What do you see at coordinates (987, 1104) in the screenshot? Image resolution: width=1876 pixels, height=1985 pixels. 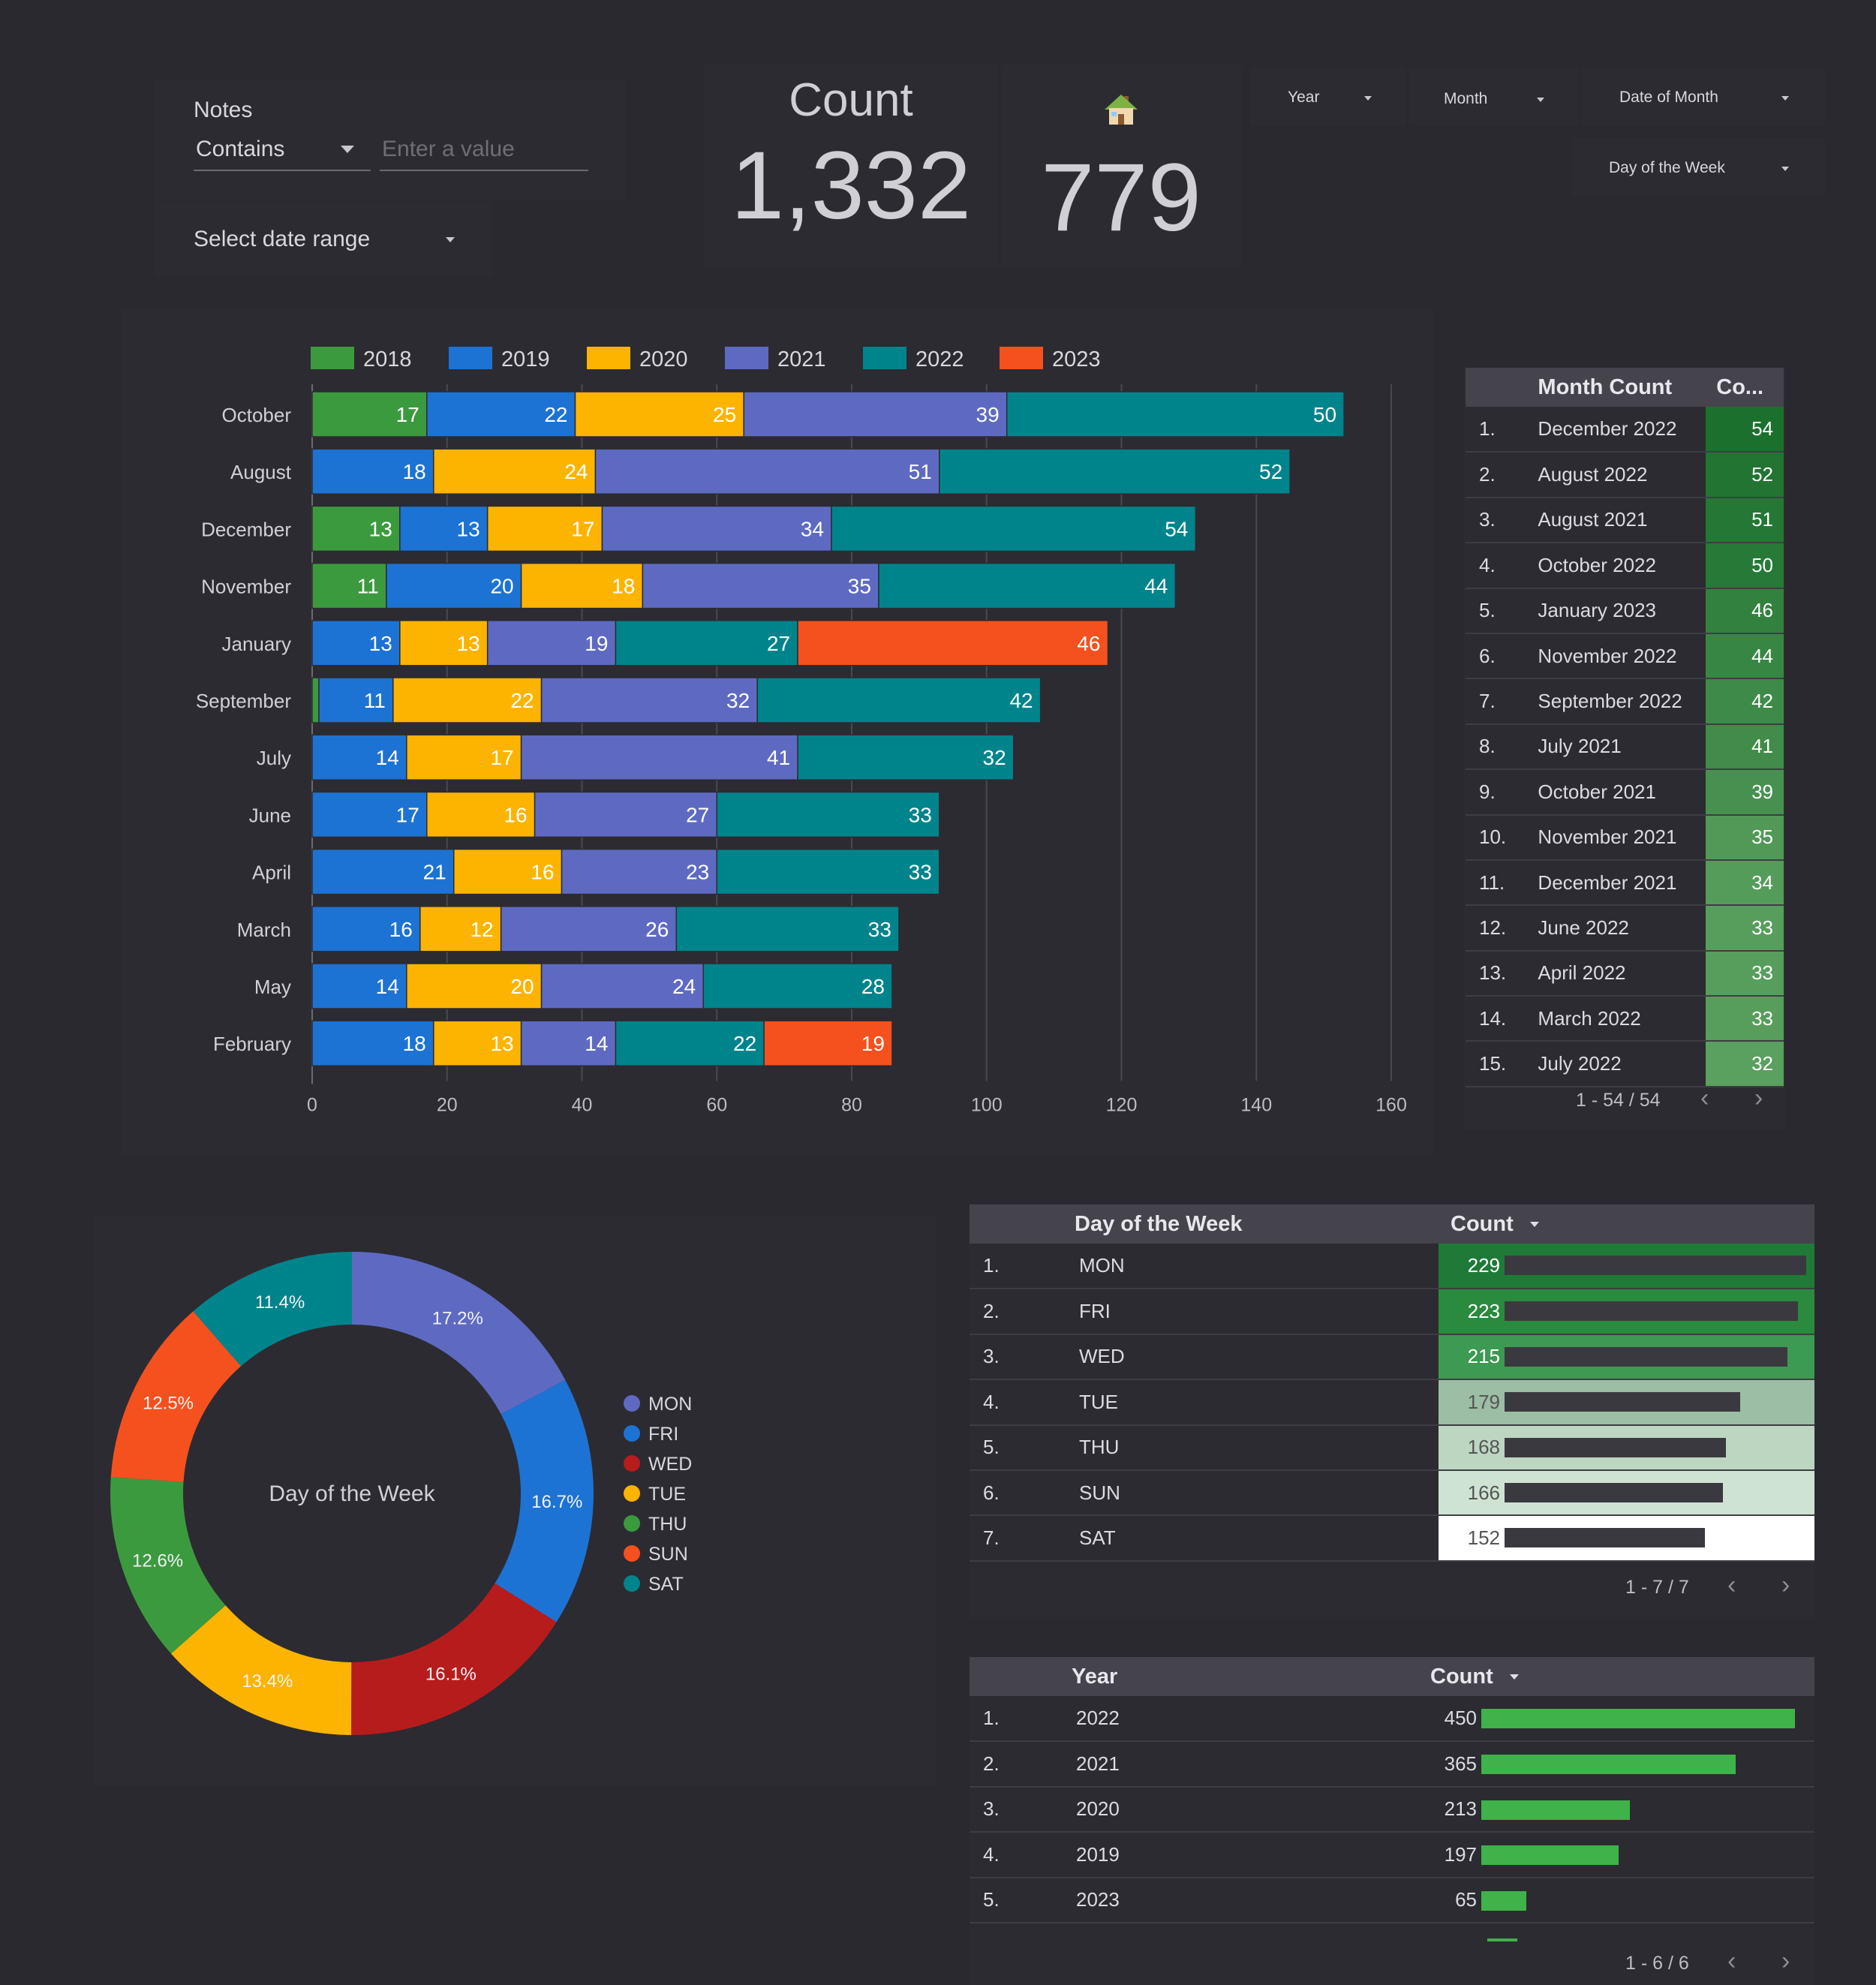 I see `x-tick-label: 100` at bounding box center [987, 1104].